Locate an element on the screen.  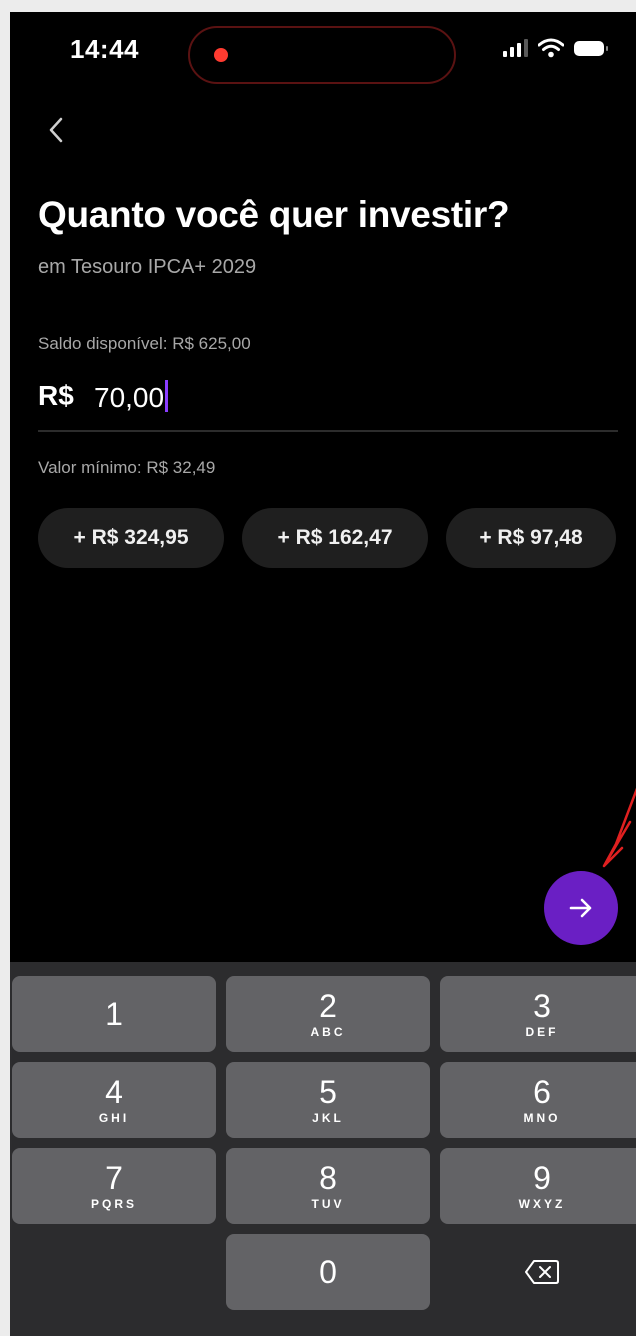
battery-icon is located at coordinates (591, 48).